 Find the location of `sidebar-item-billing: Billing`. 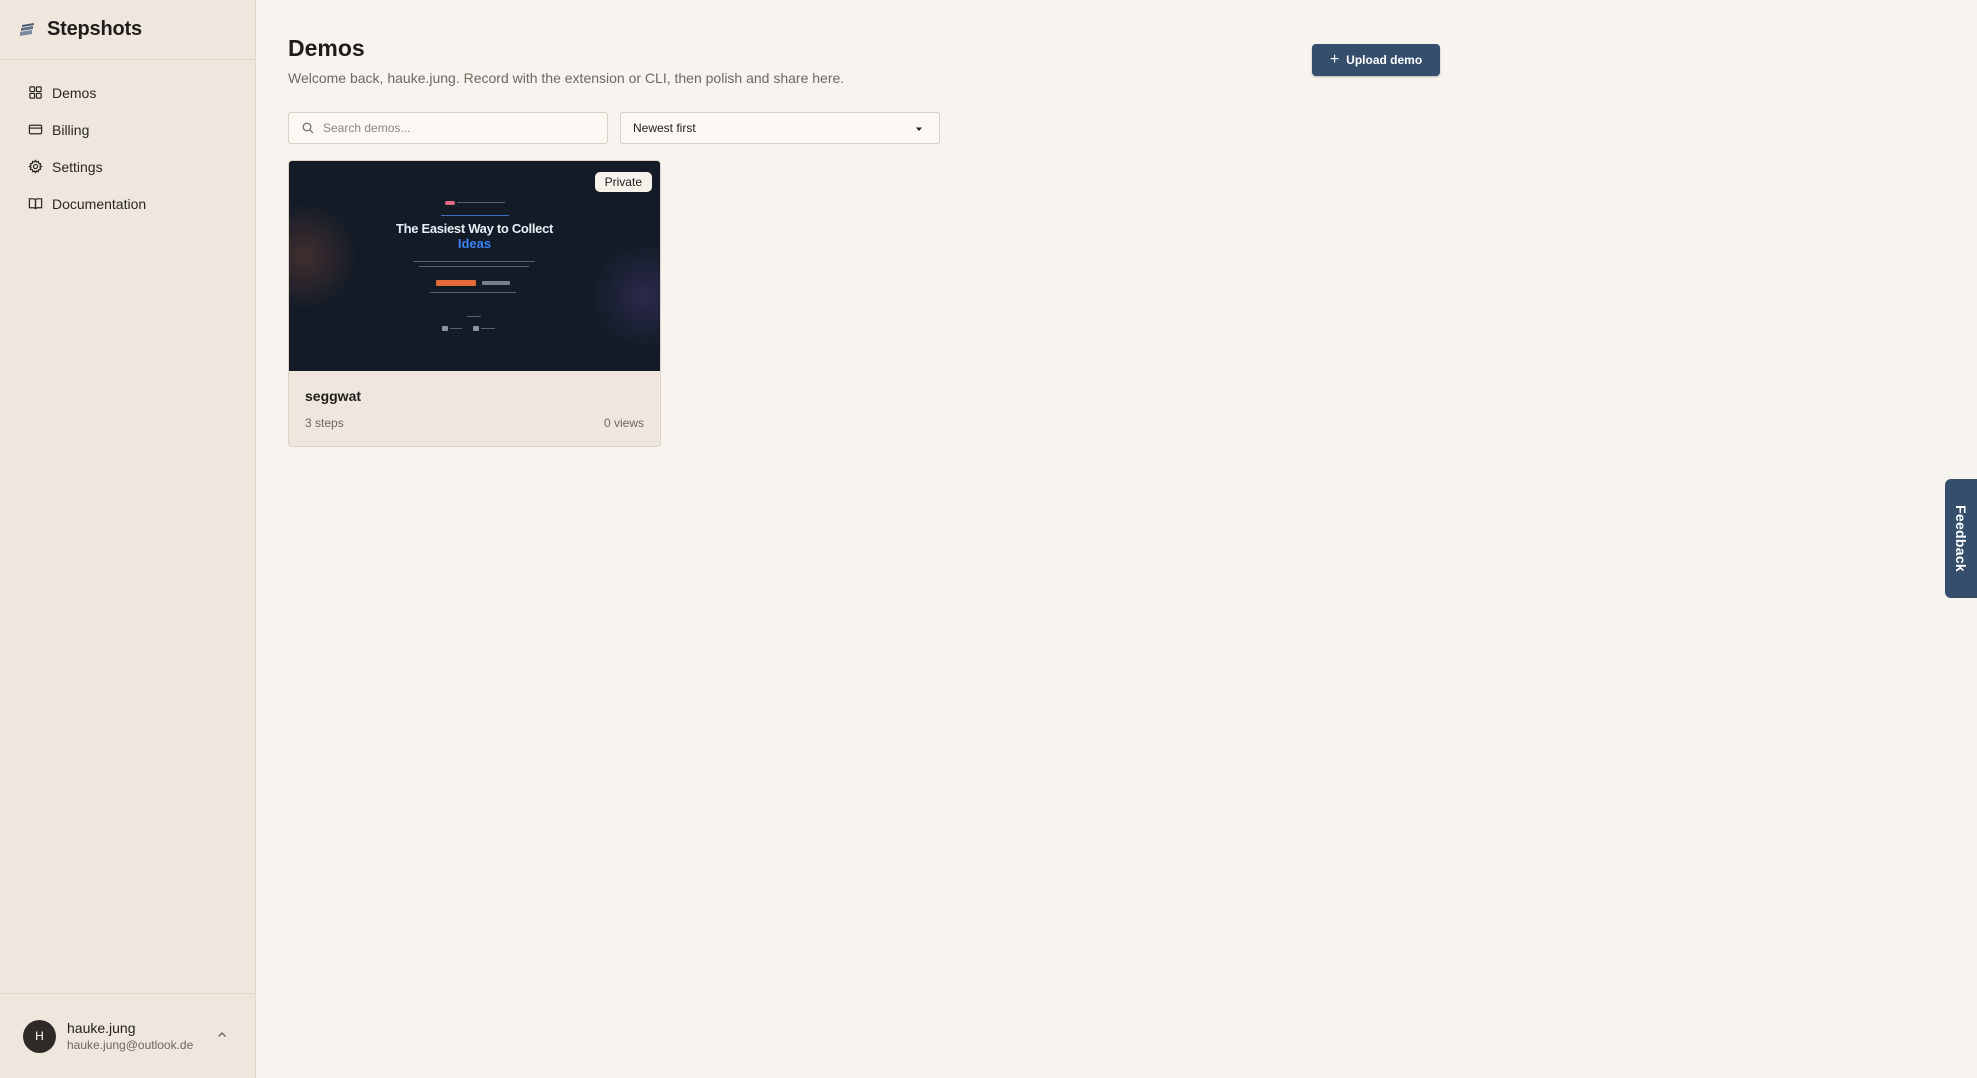

sidebar-item-billing: Billing is located at coordinates (127, 129).